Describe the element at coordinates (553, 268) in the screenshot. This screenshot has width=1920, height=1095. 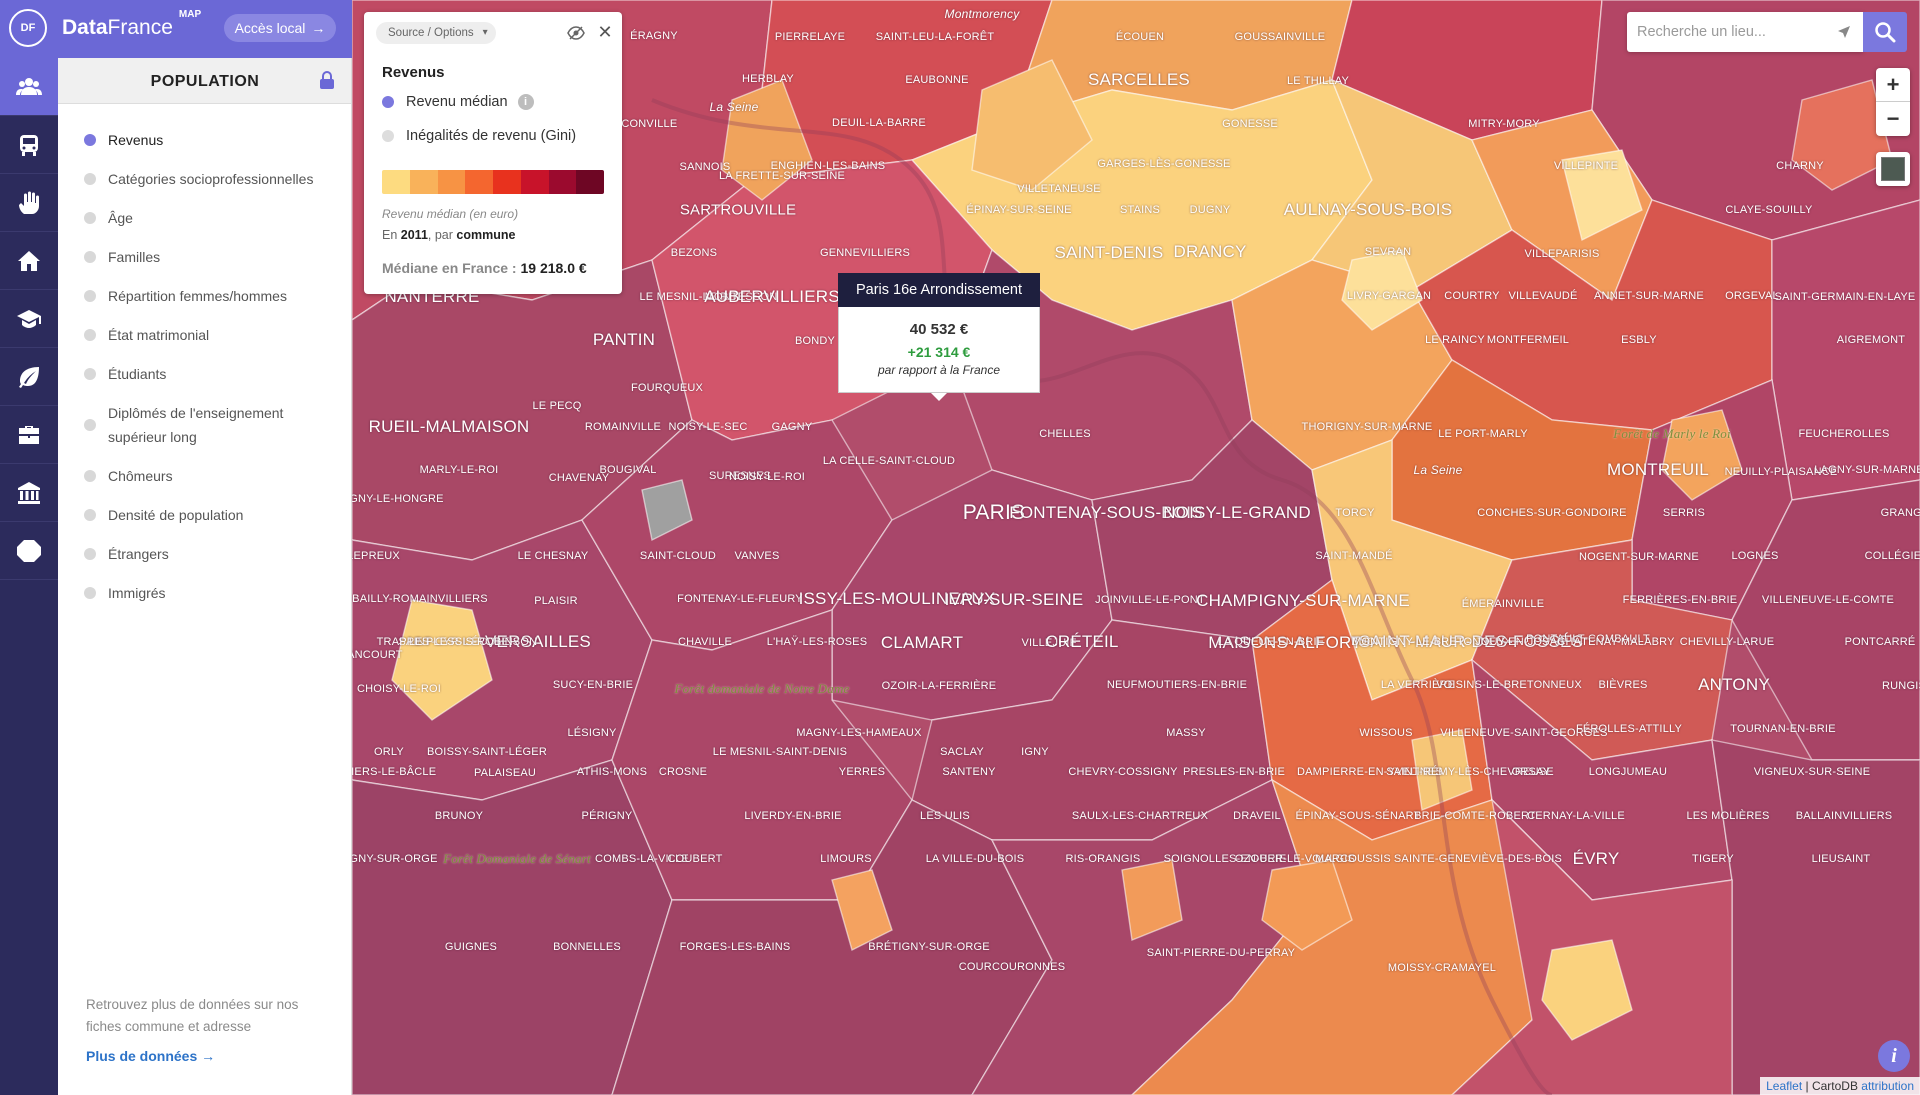
I see `median-value: 19 218.0 €` at that location.